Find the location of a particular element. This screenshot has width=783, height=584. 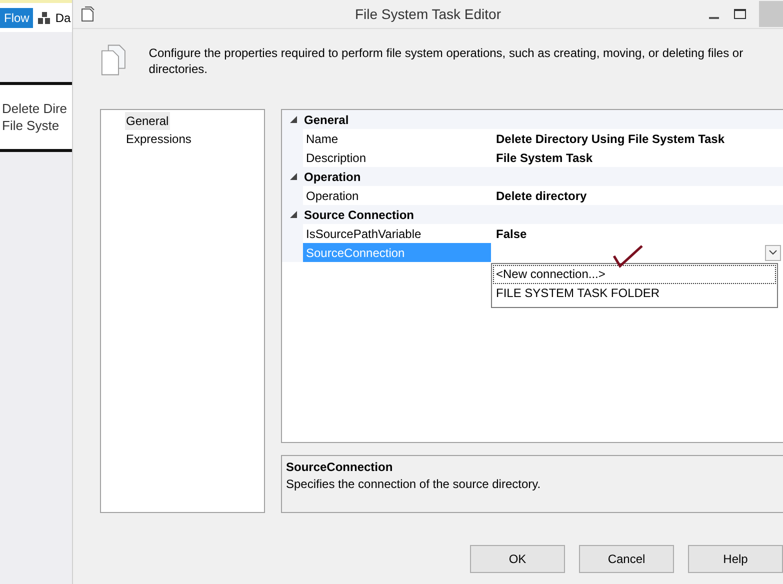

maximize-icon is located at coordinates (740, 14).